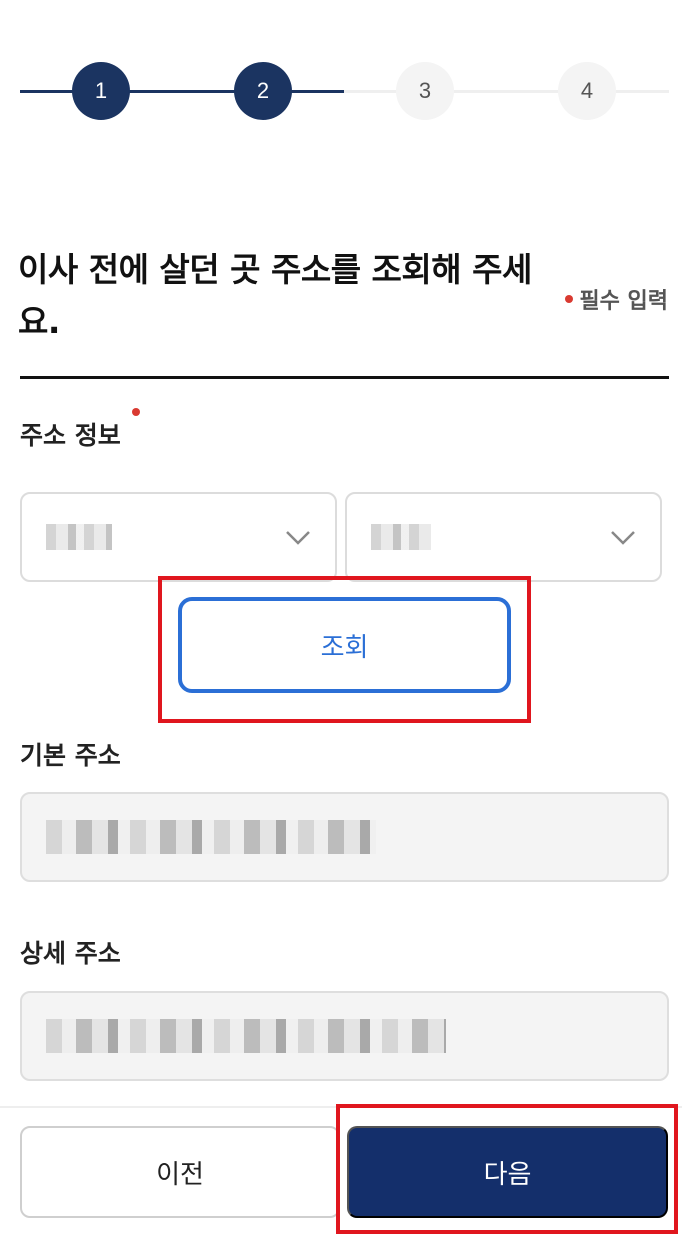 Image resolution: width=682 pixels, height=1248 pixels. I want to click on basic-address-label: 기본 주소, so click(70, 755).